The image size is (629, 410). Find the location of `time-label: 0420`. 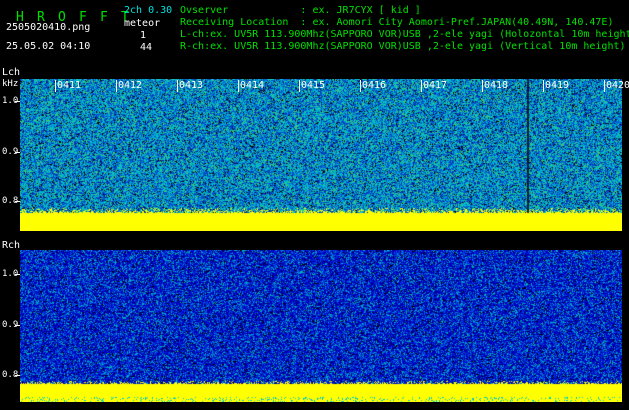

time-label: 0420 is located at coordinates (617, 85).